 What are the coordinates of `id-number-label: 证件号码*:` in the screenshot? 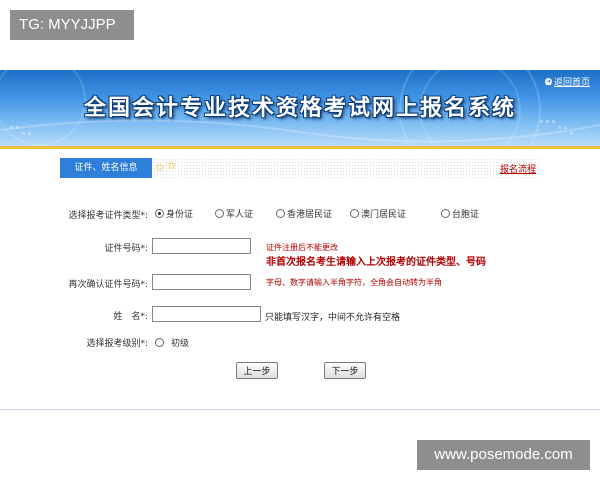 It's located at (126, 249).